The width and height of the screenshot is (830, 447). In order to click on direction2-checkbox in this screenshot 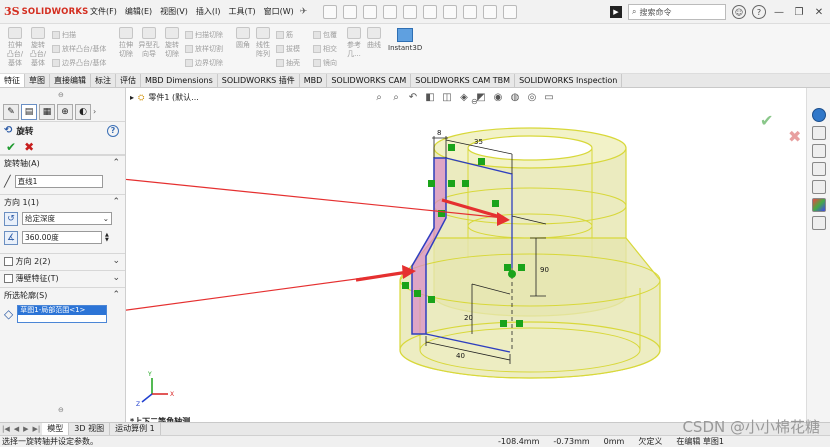, I will do `click(8, 261)`.